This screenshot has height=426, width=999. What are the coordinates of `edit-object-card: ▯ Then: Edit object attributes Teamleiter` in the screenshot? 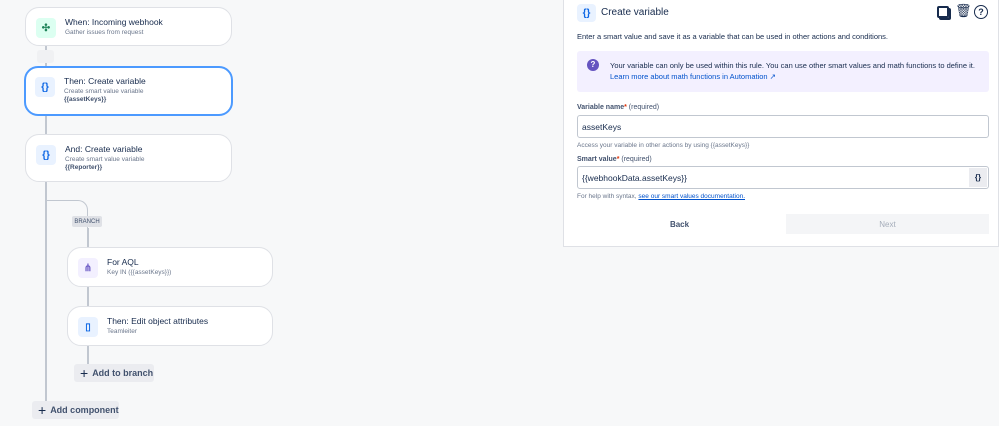 It's located at (170, 326).